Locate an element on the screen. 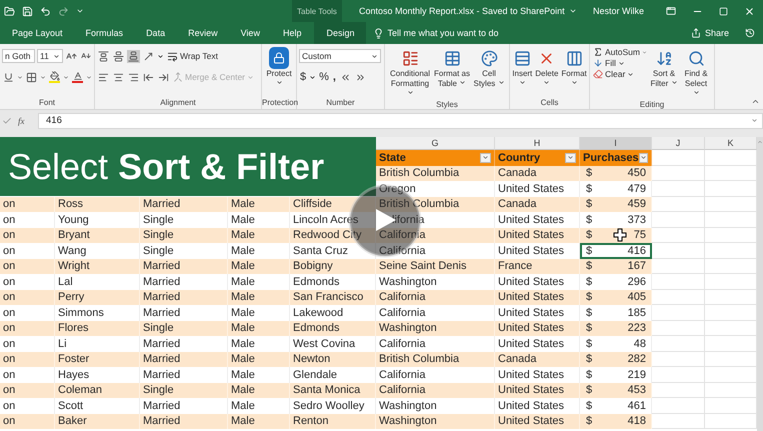 This screenshot has width=763, height=431. table-cell: $ 418 is located at coordinates (616, 421).